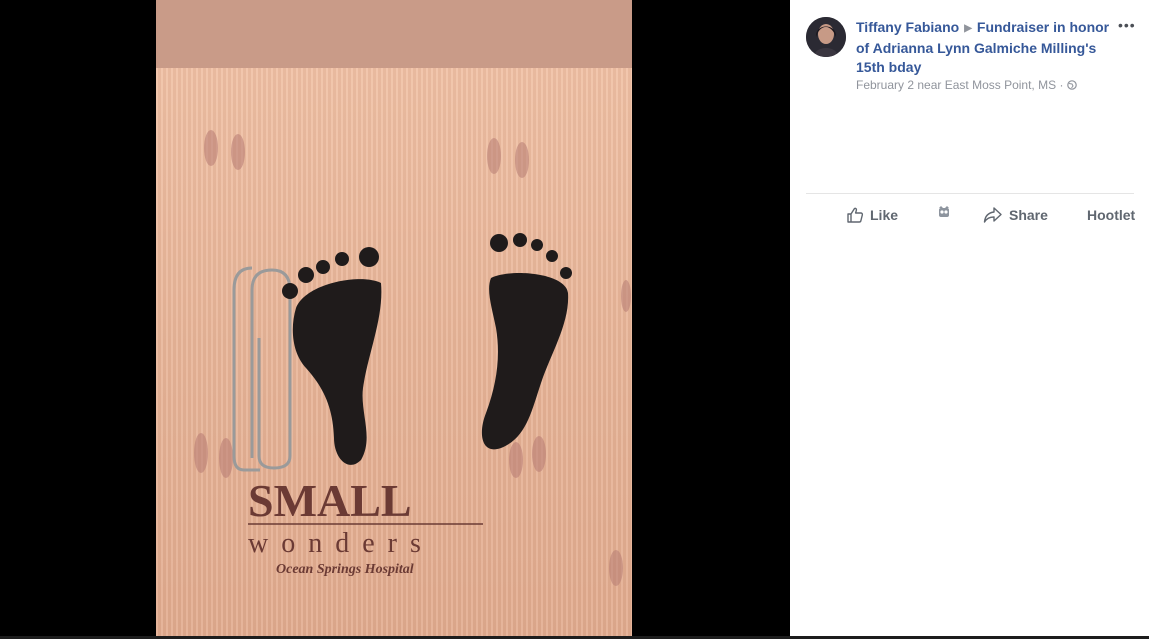 The image size is (1149, 639). I want to click on post-location: near East Moss Point, MS, so click(986, 85).